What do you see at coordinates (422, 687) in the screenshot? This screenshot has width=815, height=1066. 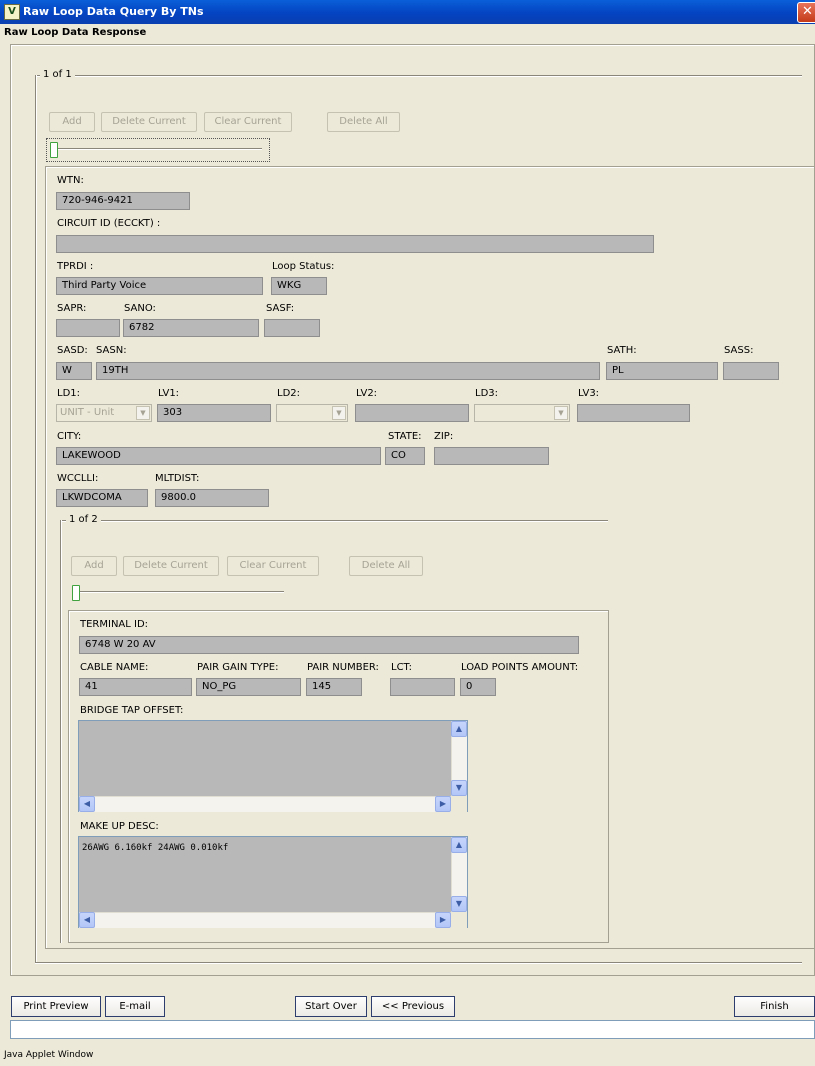 I see `lct-field` at bounding box center [422, 687].